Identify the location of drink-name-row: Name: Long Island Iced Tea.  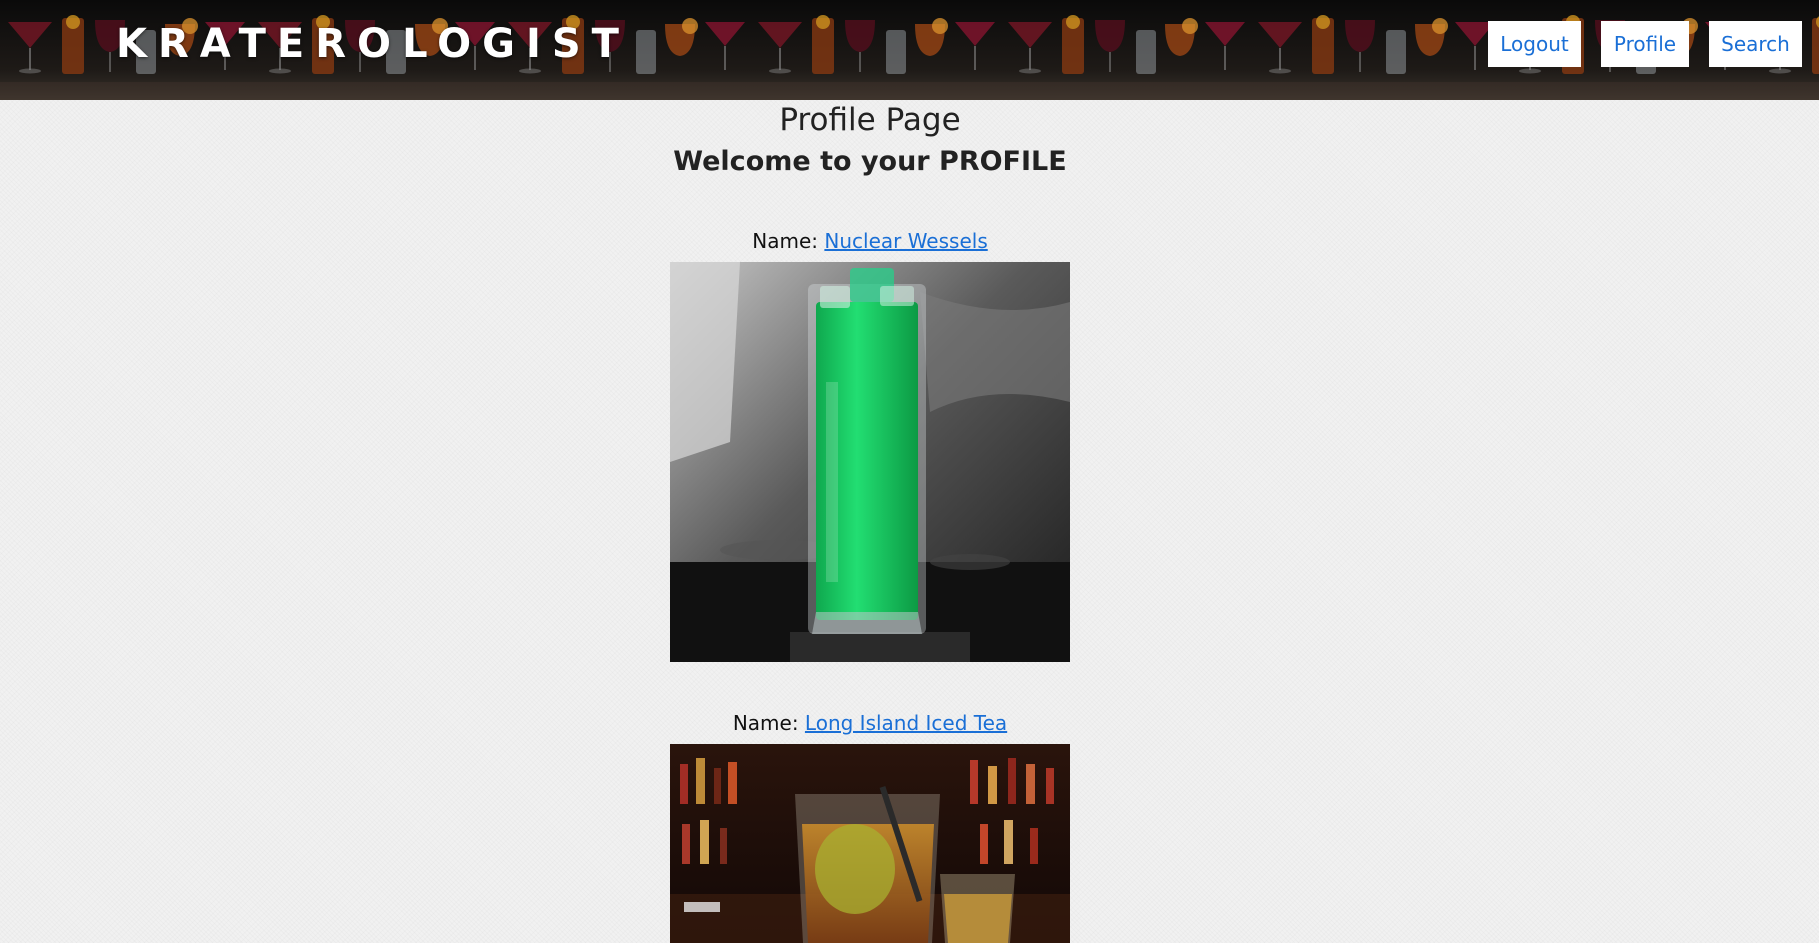
(870, 723).